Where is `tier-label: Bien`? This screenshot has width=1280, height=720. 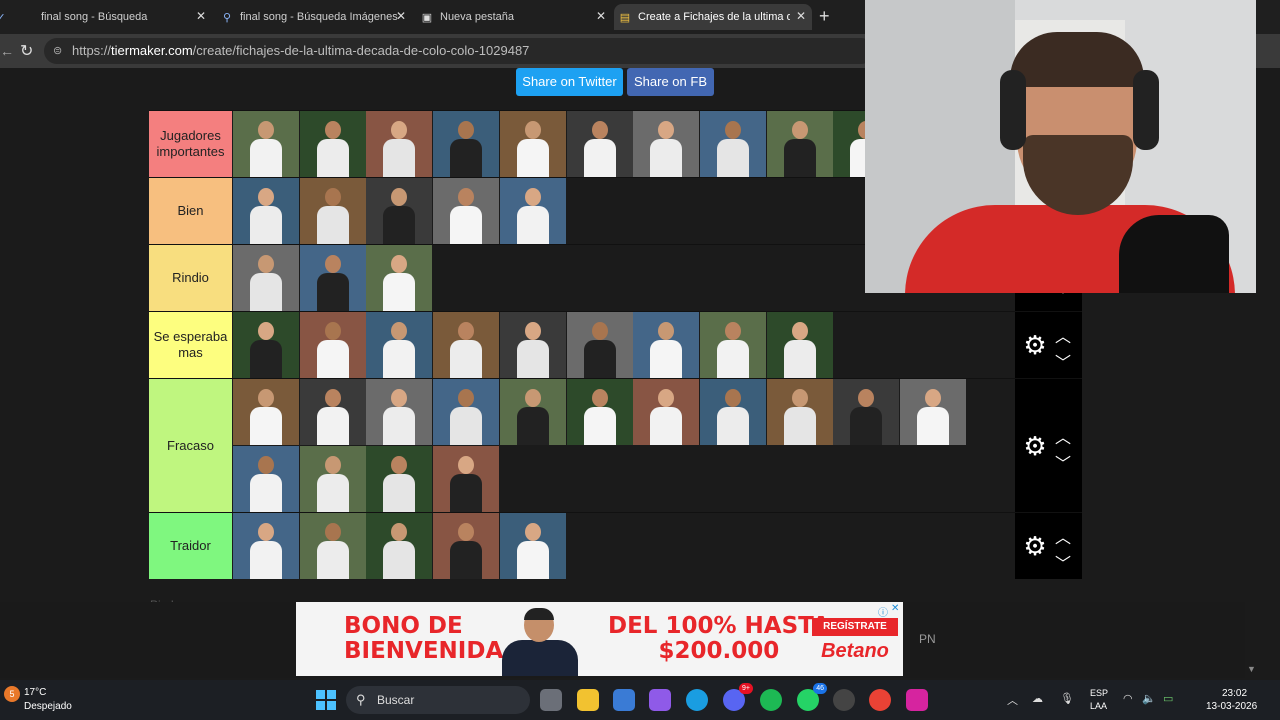 tier-label: Bien is located at coordinates (190, 211).